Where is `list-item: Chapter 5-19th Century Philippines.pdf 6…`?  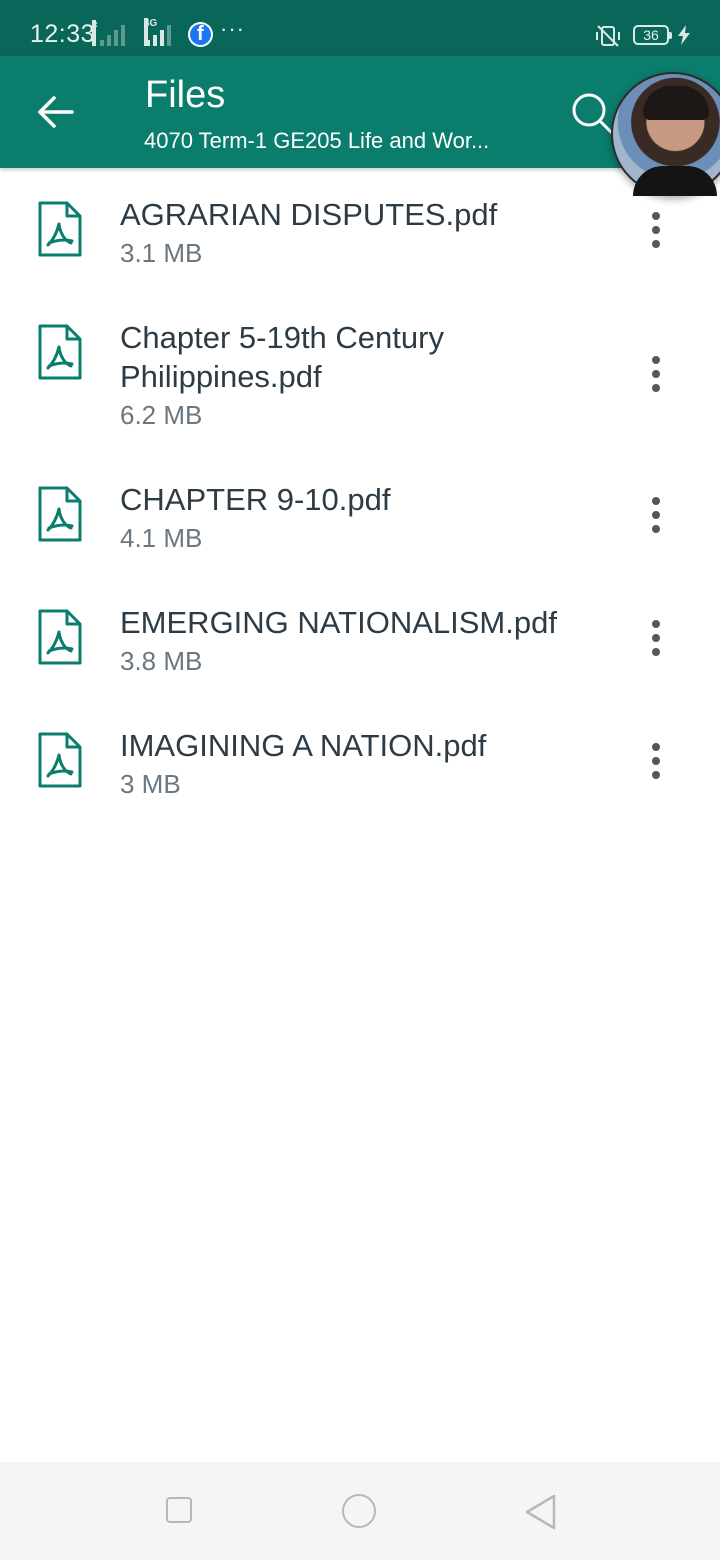
list-item: Chapter 5-19th Century Philippines.pdf 6… is located at coordinates (360, 372).